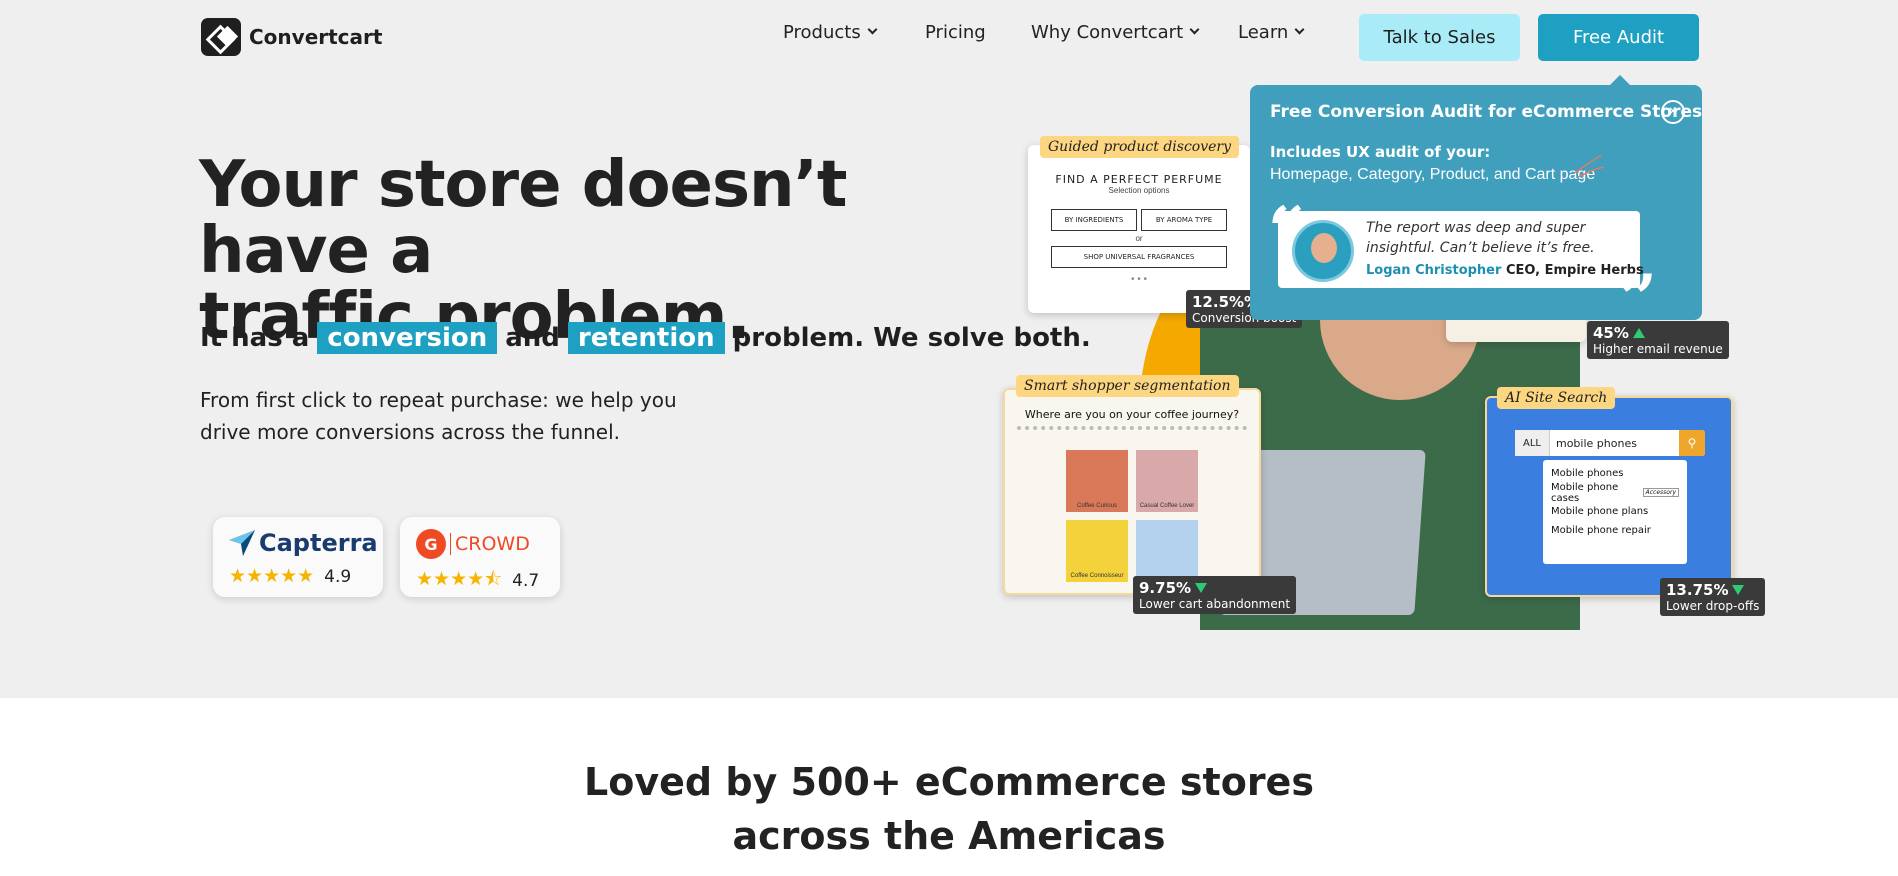 The height and width of the screenshot is (876, 1898). What do you see at coordinates (1165, 588) in the screenshot?
I see `stat-value: 9.75%` at bounding box center [1165, 588].